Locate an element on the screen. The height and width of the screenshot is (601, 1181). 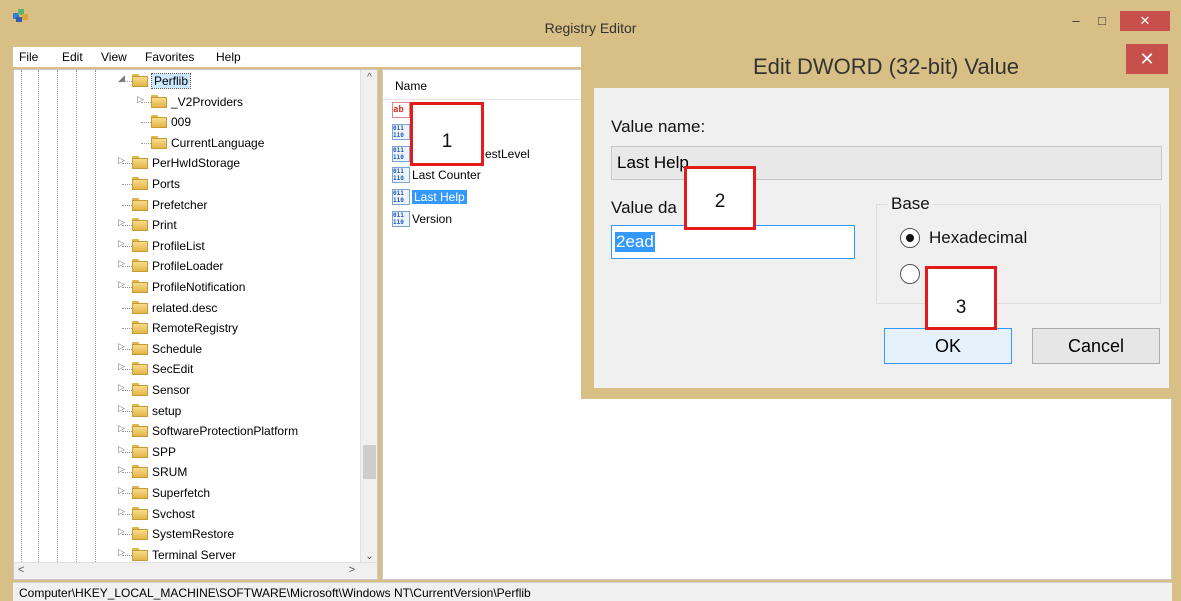
tree-item: ▷ setup is located at coordinates (186, 411).